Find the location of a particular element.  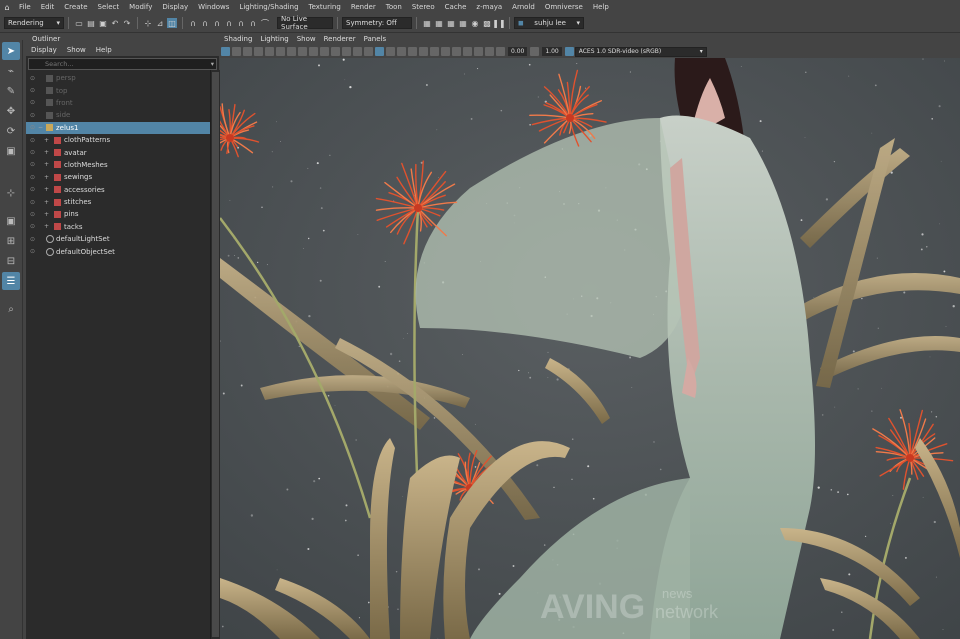

bookmark-icon is located at coordinates (247, 51).